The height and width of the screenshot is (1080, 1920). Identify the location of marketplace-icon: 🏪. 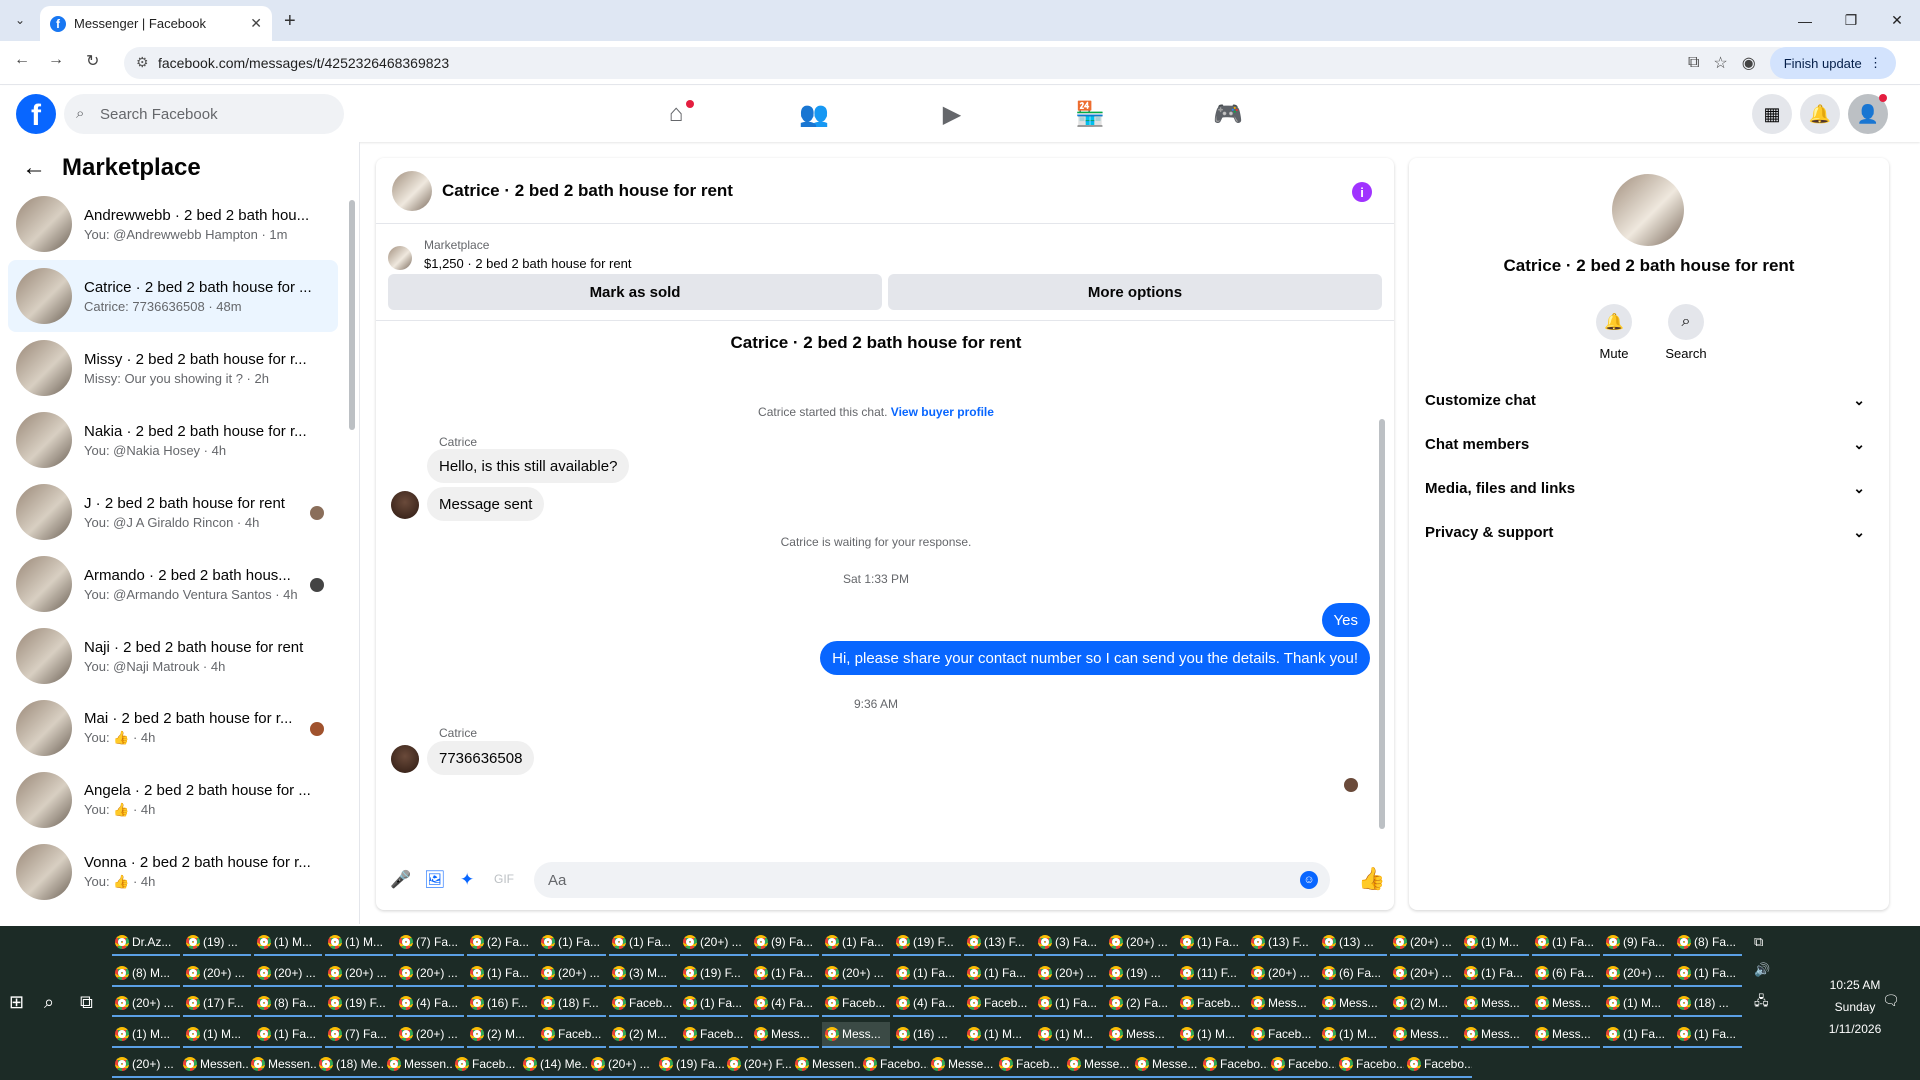
(1090, 114).